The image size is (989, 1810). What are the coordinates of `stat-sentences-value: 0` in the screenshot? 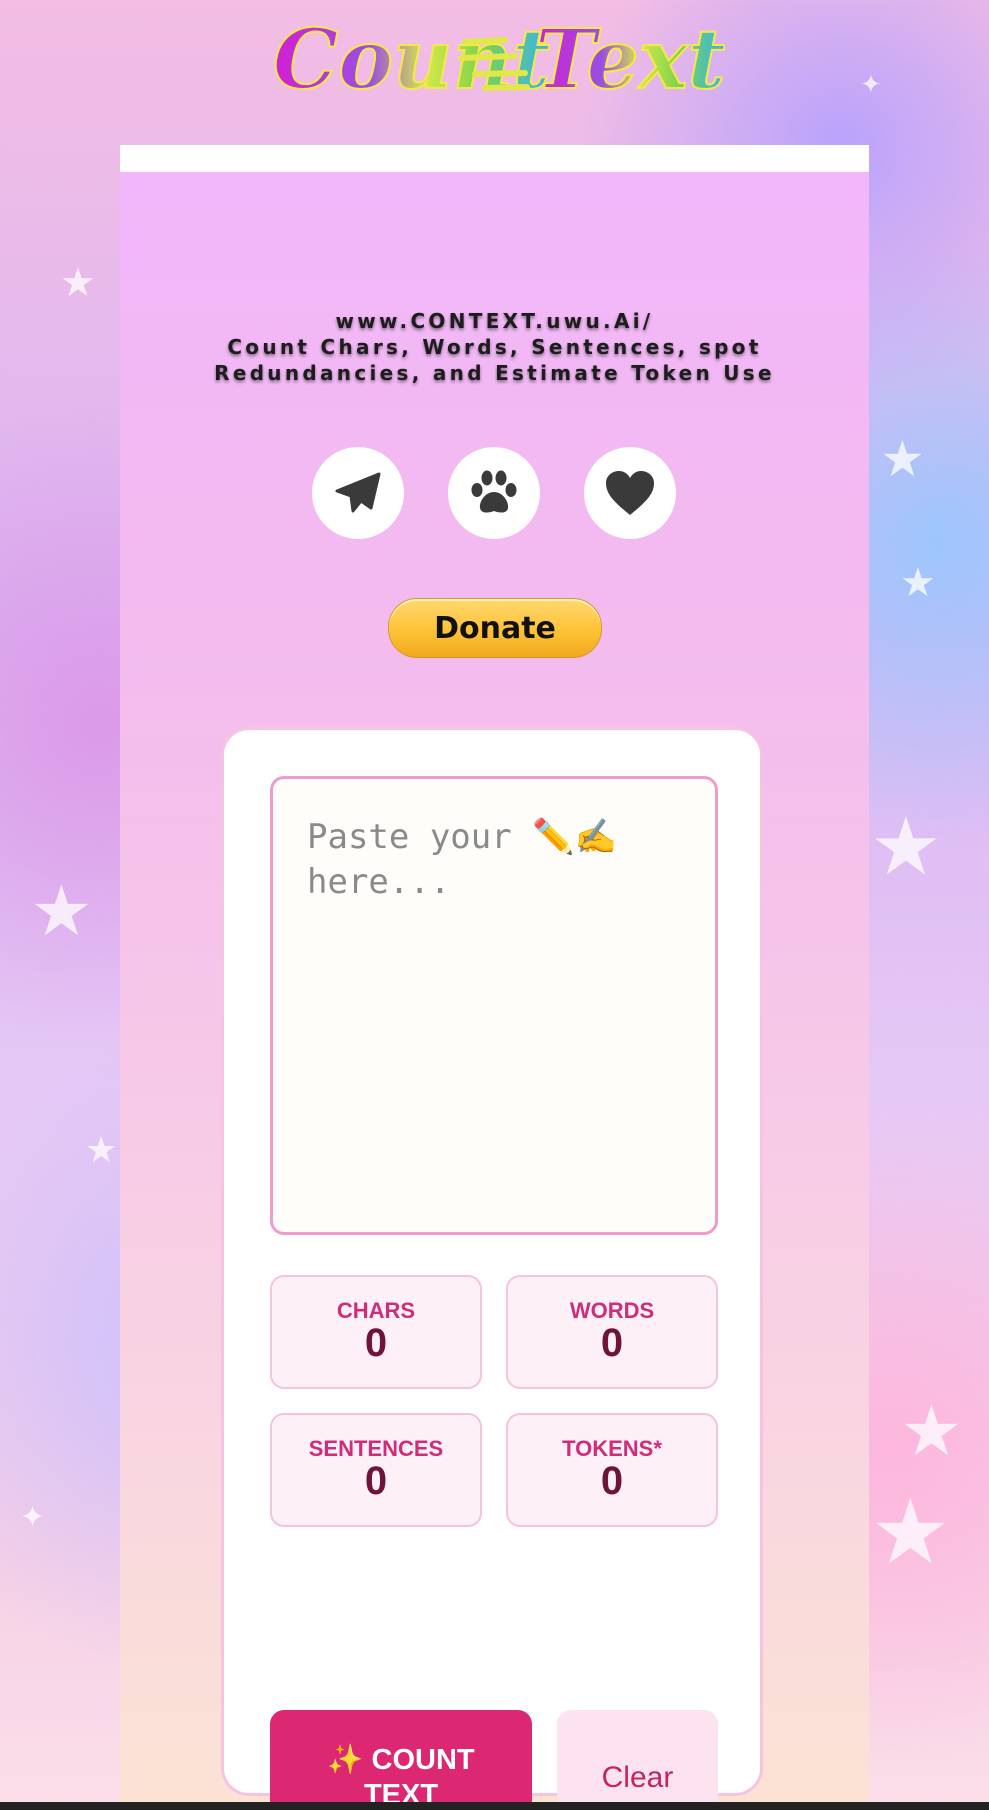 It's located at (376, 1481).